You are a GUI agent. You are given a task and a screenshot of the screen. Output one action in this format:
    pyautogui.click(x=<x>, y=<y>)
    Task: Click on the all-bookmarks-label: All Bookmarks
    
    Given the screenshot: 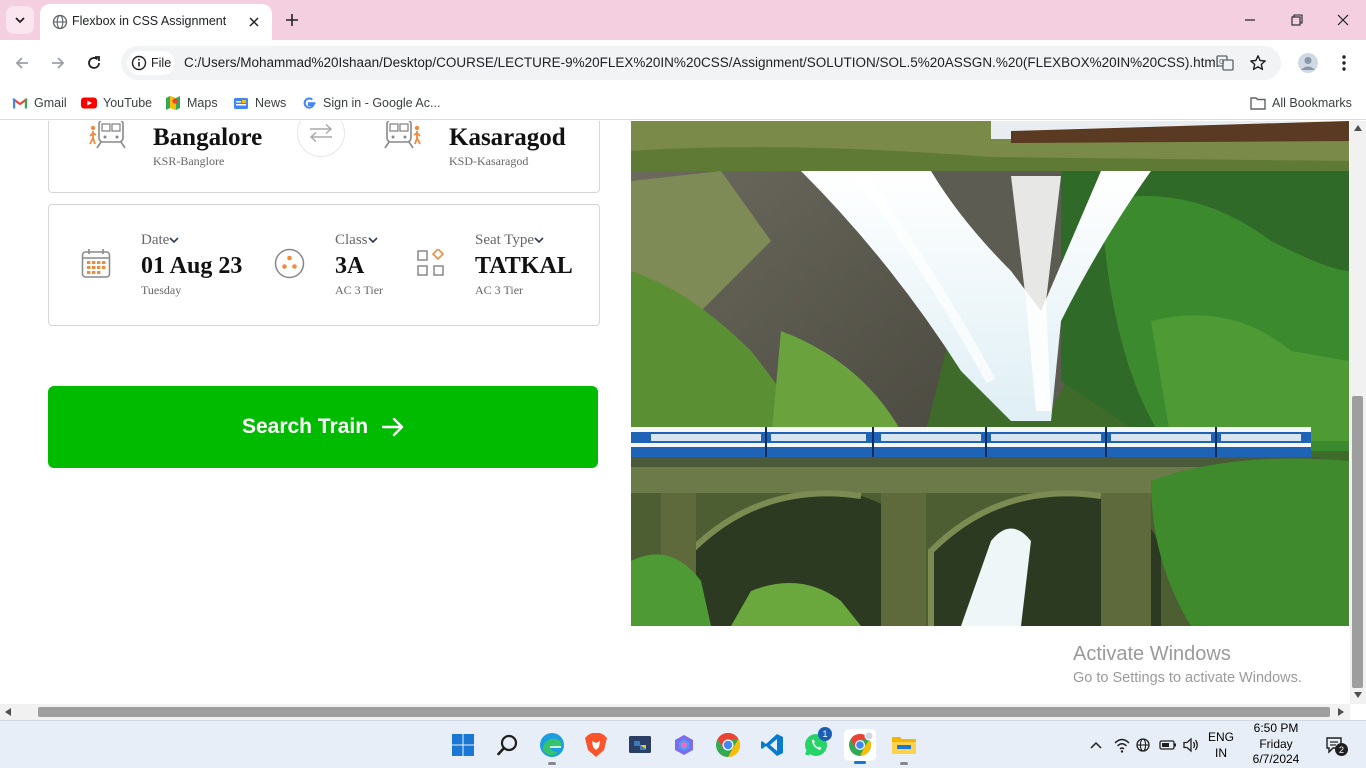 What is the action you would take?
    pyautogui.click(x=1312, y=103)
    